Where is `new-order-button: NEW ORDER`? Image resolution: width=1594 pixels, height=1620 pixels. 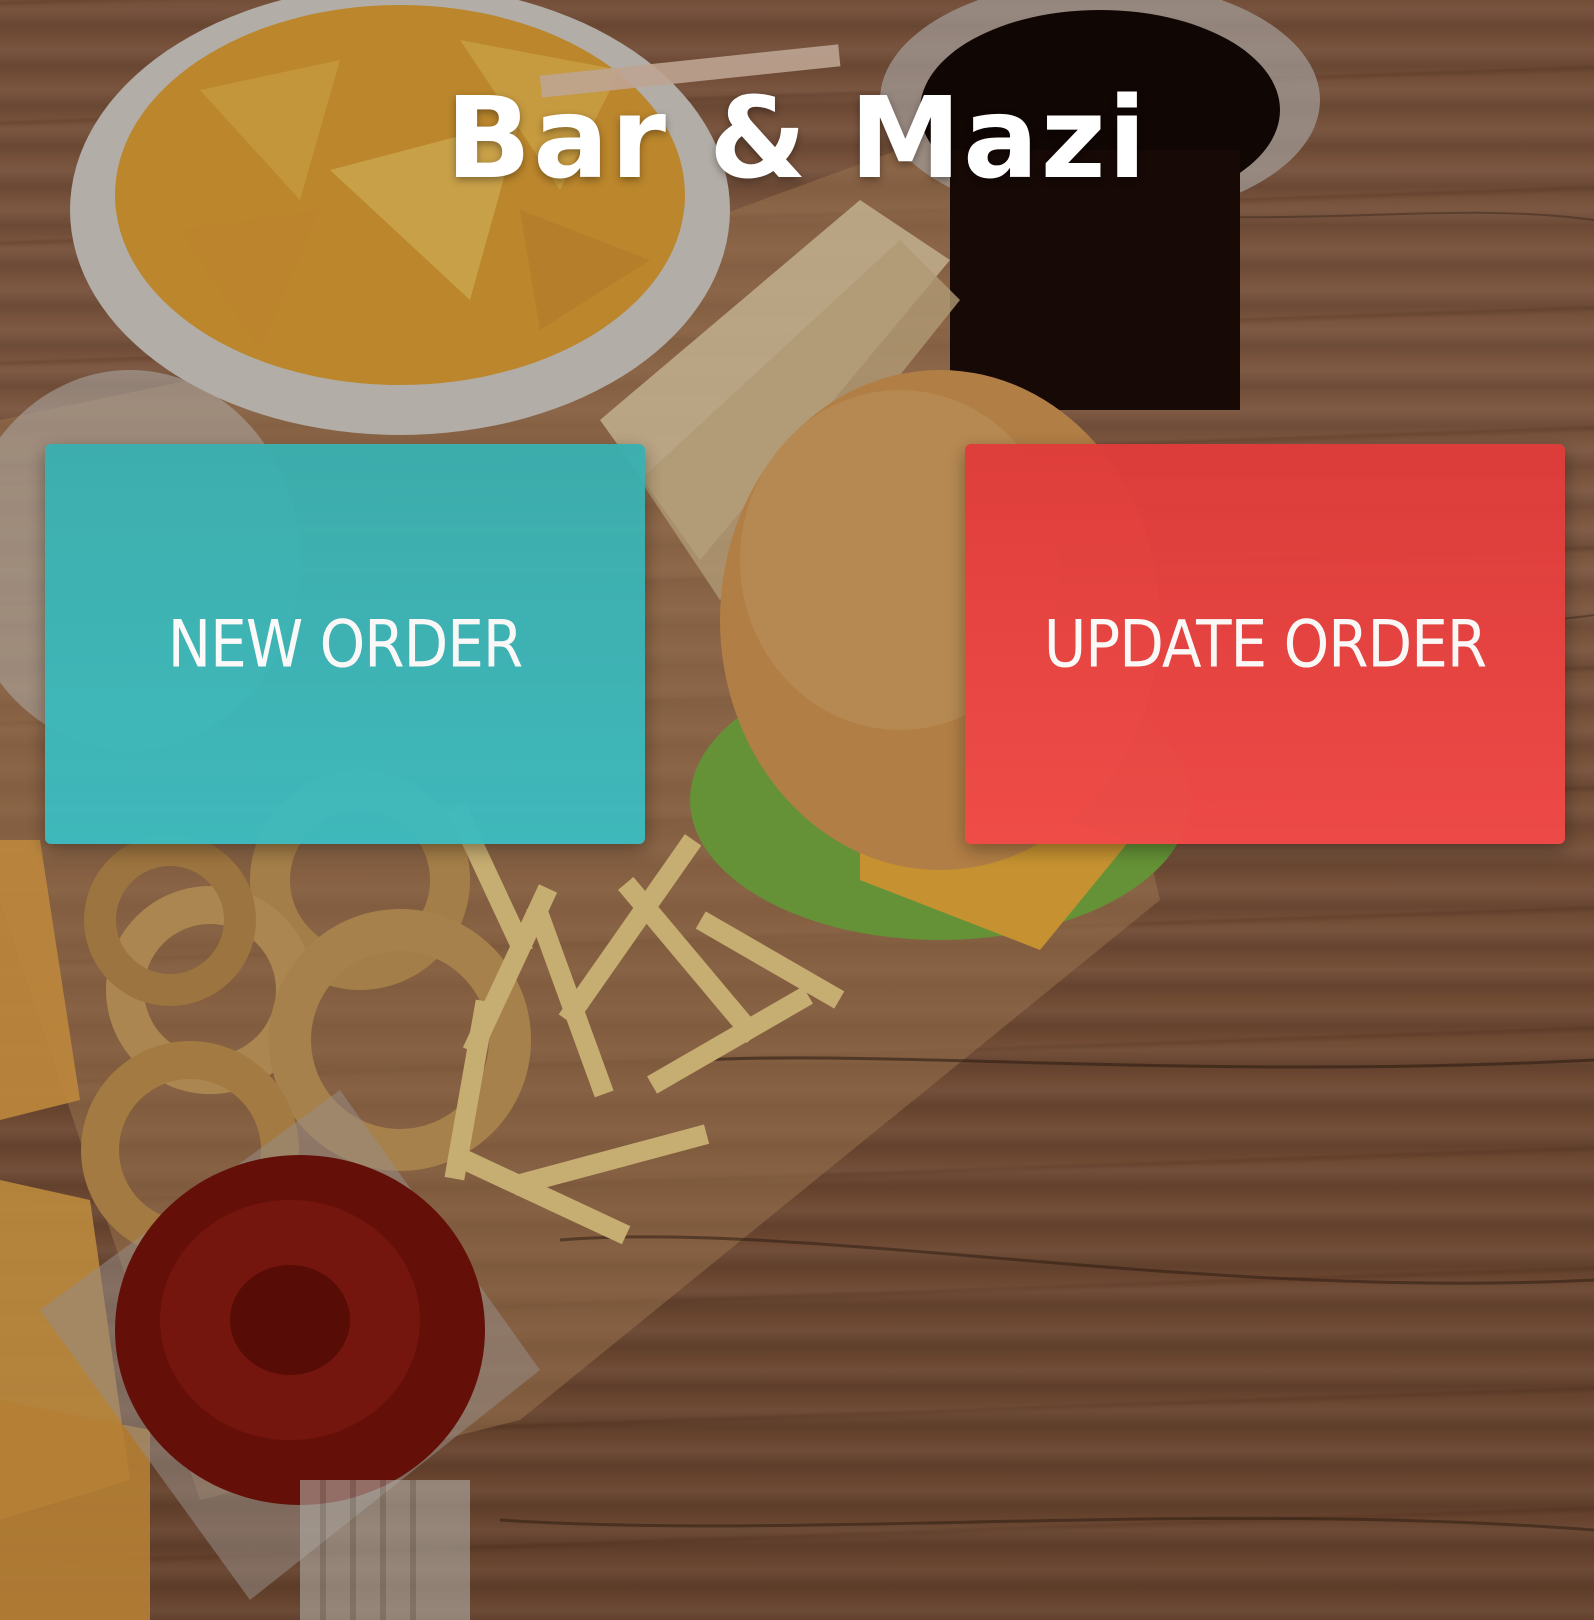 new-order-button: NEW ORDER is located at coordinates (345, 644).